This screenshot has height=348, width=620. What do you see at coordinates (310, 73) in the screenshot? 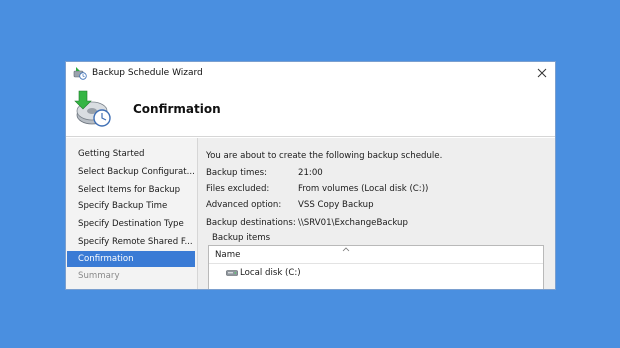
I see `title-bar: Backup Schedule Wizard` at bounding box center [310, 73].